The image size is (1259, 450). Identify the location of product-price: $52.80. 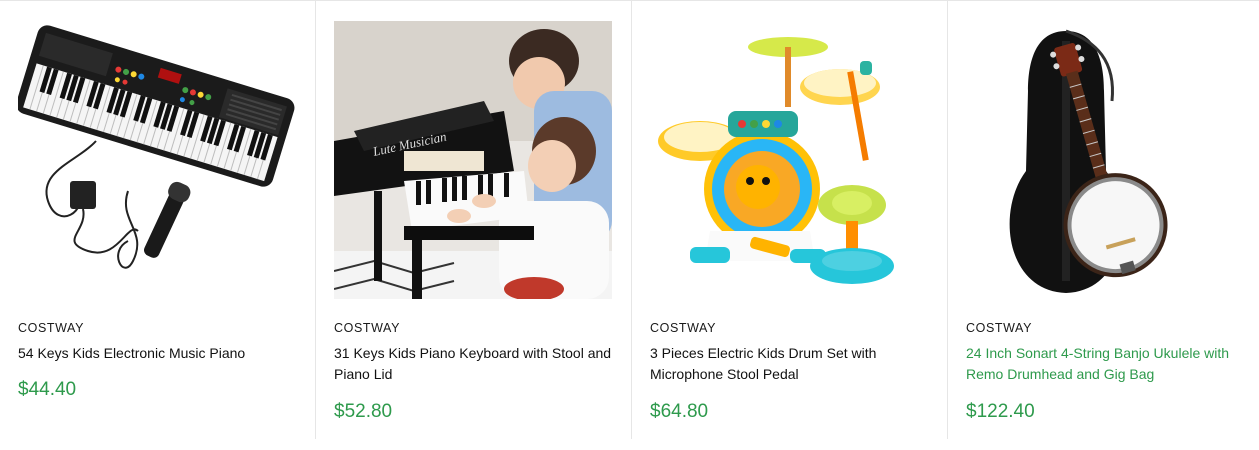
(363, 411).